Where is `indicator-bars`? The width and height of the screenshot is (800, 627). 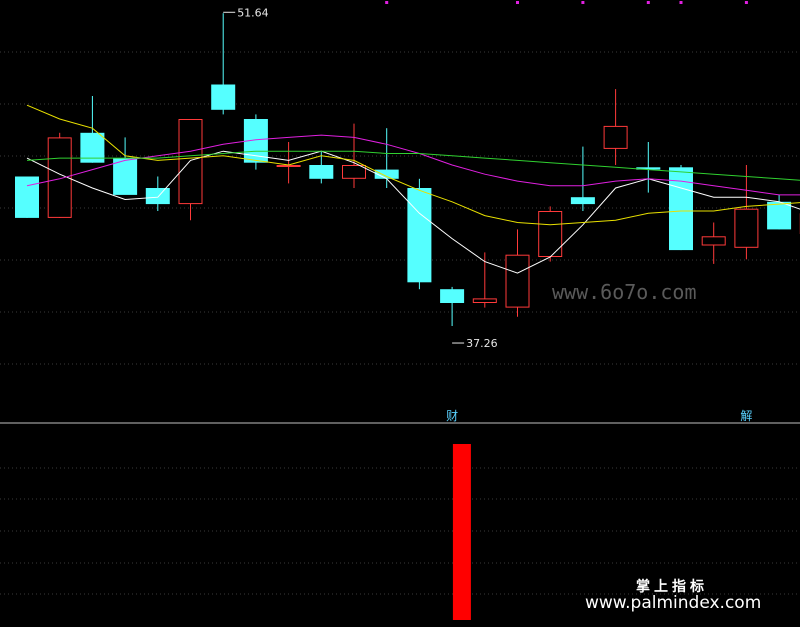
indicator-bars is located at coordinates (461, 532).